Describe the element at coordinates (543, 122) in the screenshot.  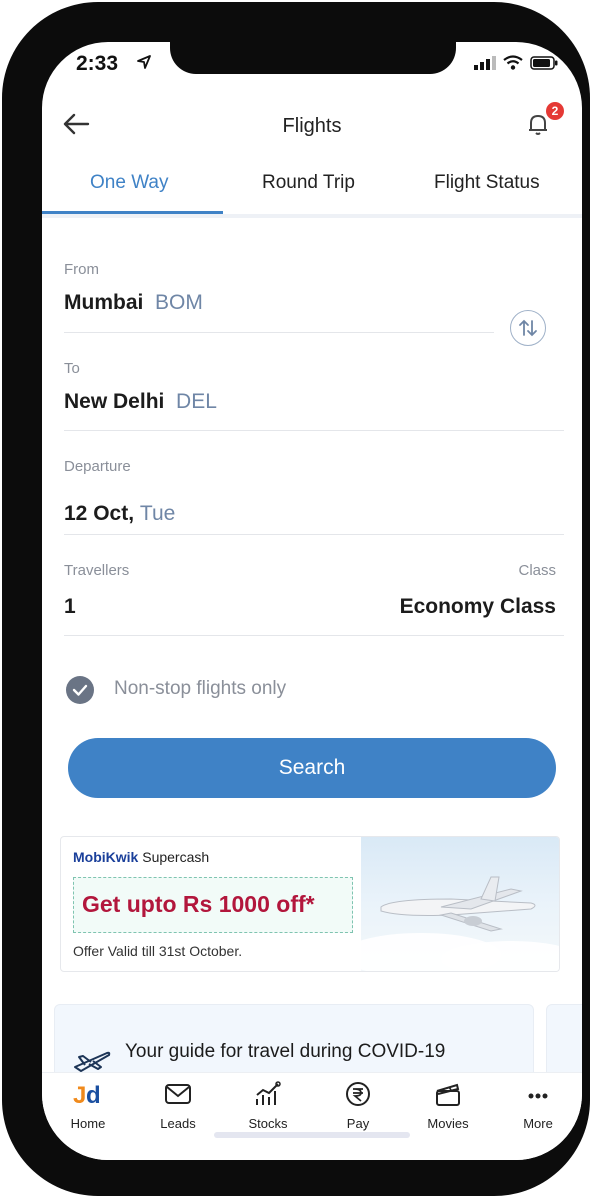
I see `notification-bell-button: 2` at that location.